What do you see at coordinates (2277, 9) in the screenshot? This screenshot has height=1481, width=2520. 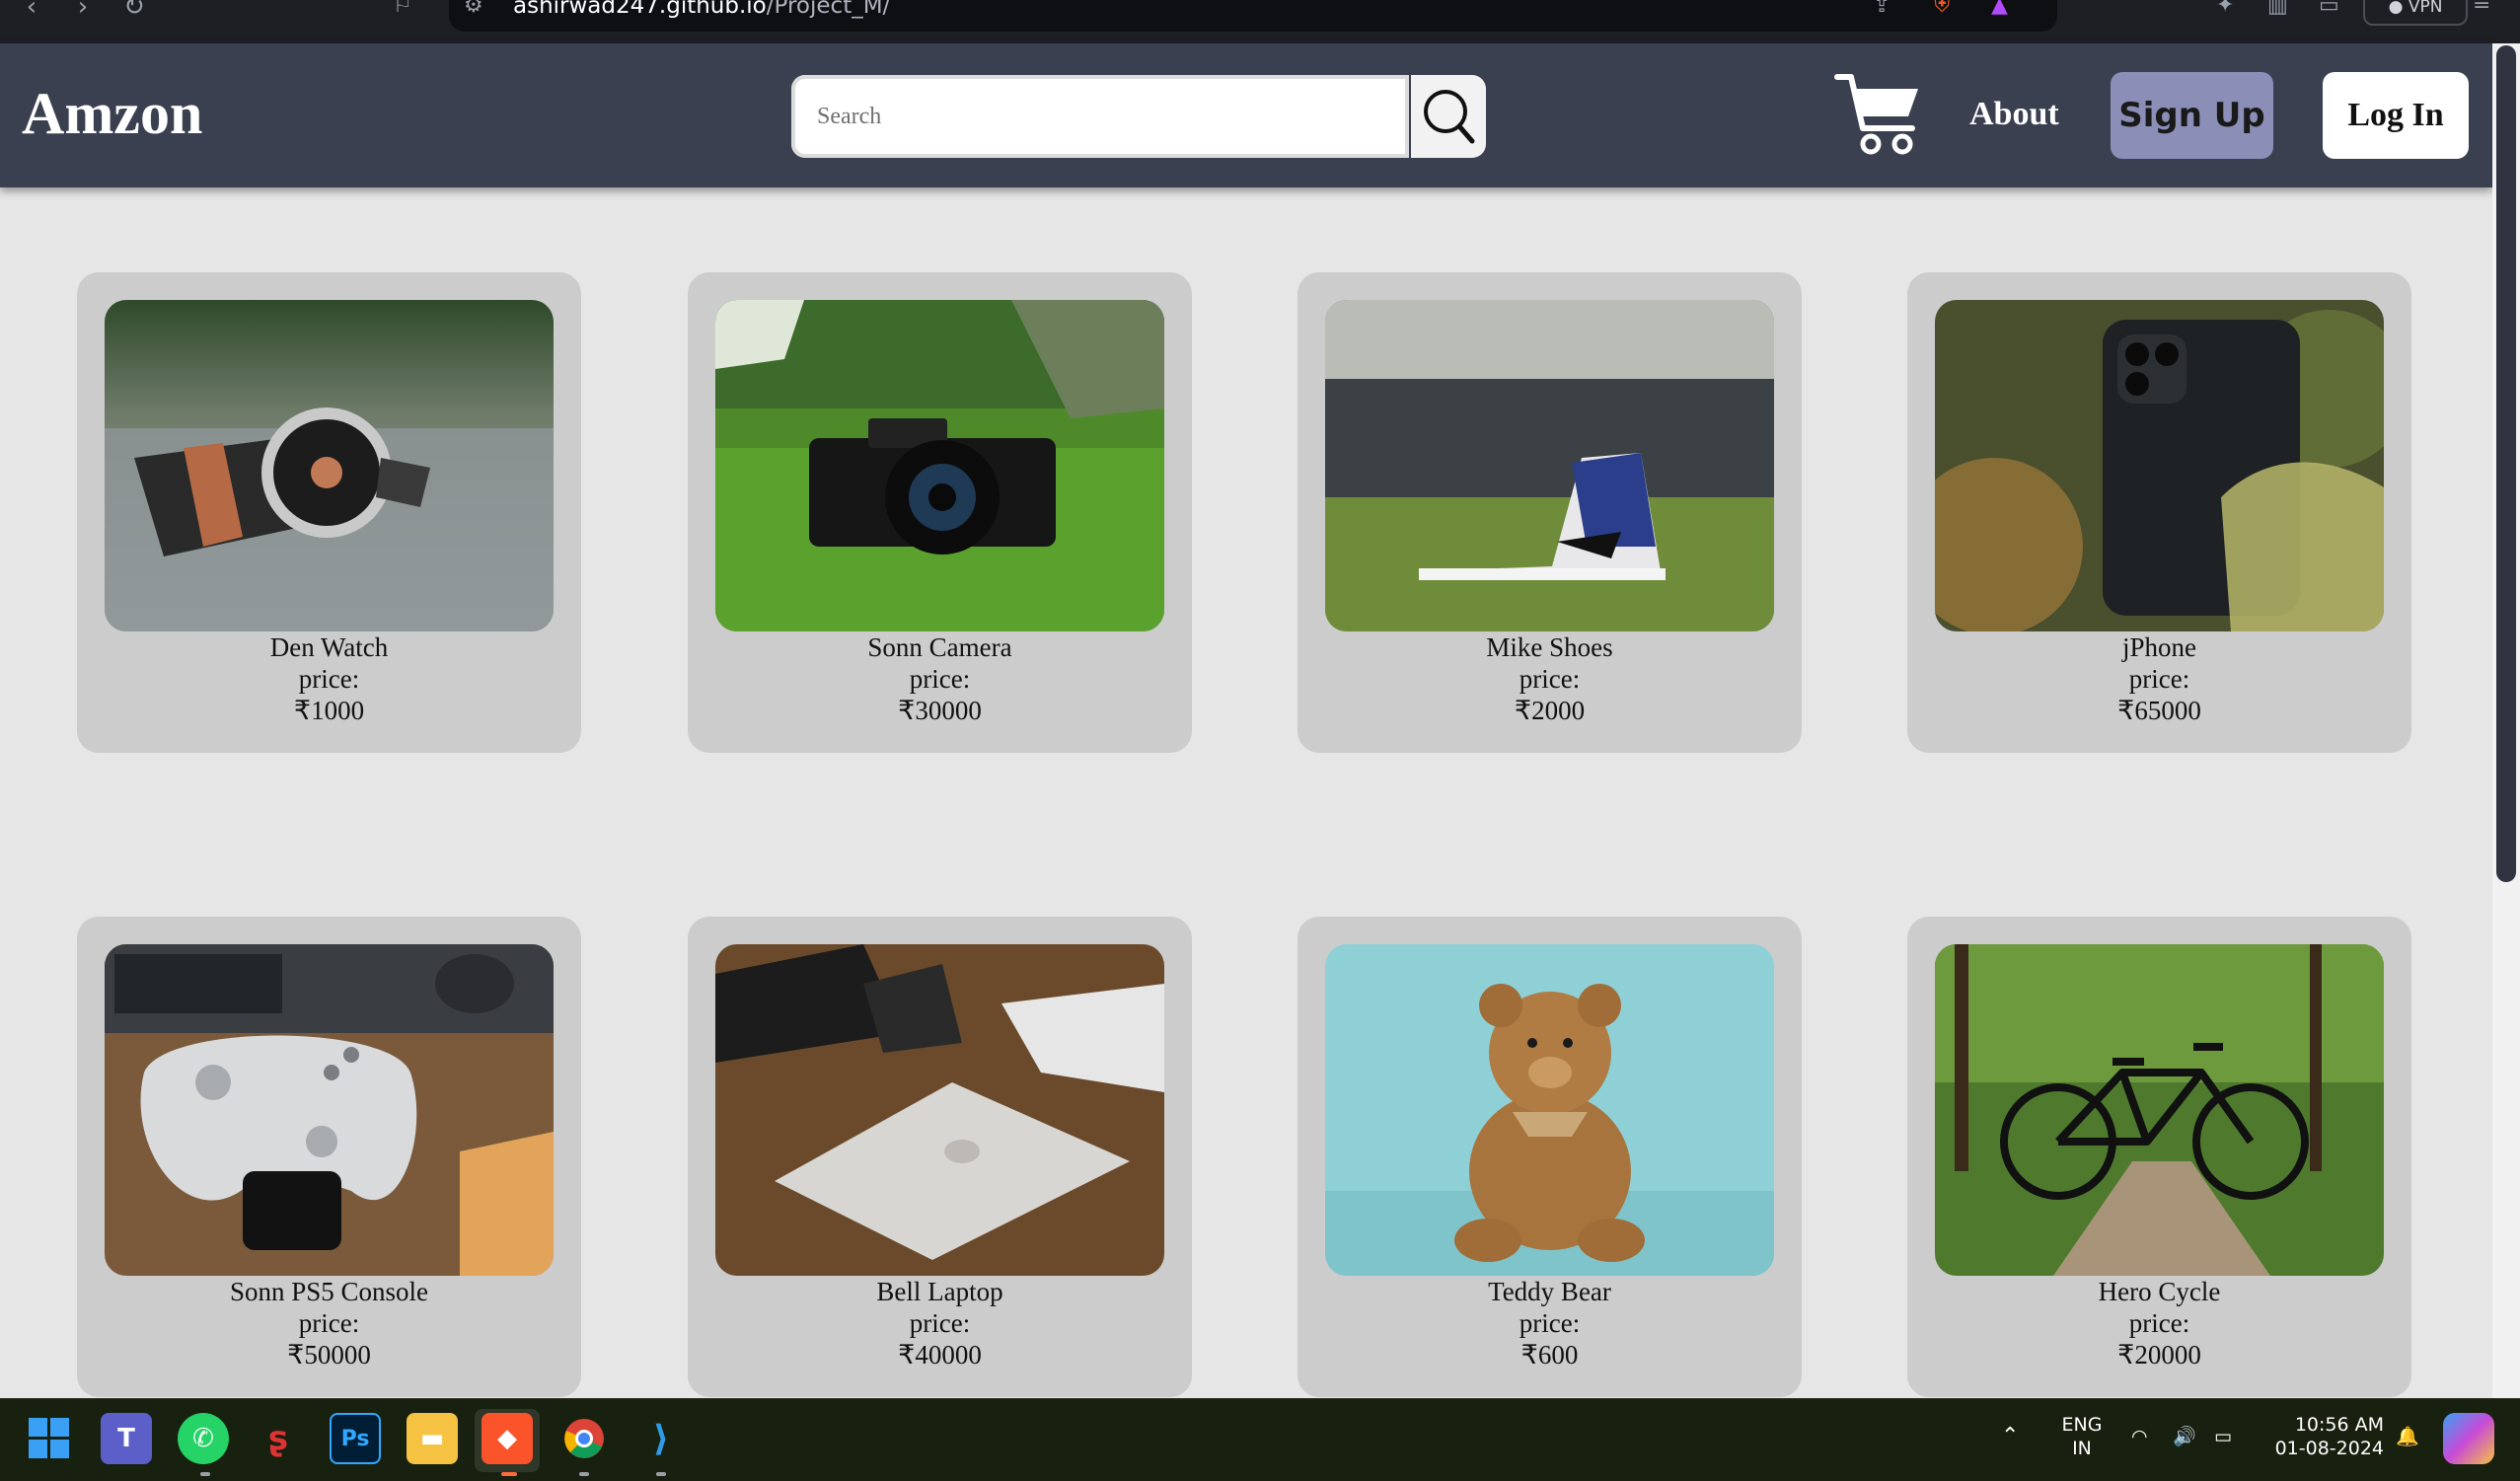 I see `sidebar-icon: ▥` at bounding box center [2277, 9].